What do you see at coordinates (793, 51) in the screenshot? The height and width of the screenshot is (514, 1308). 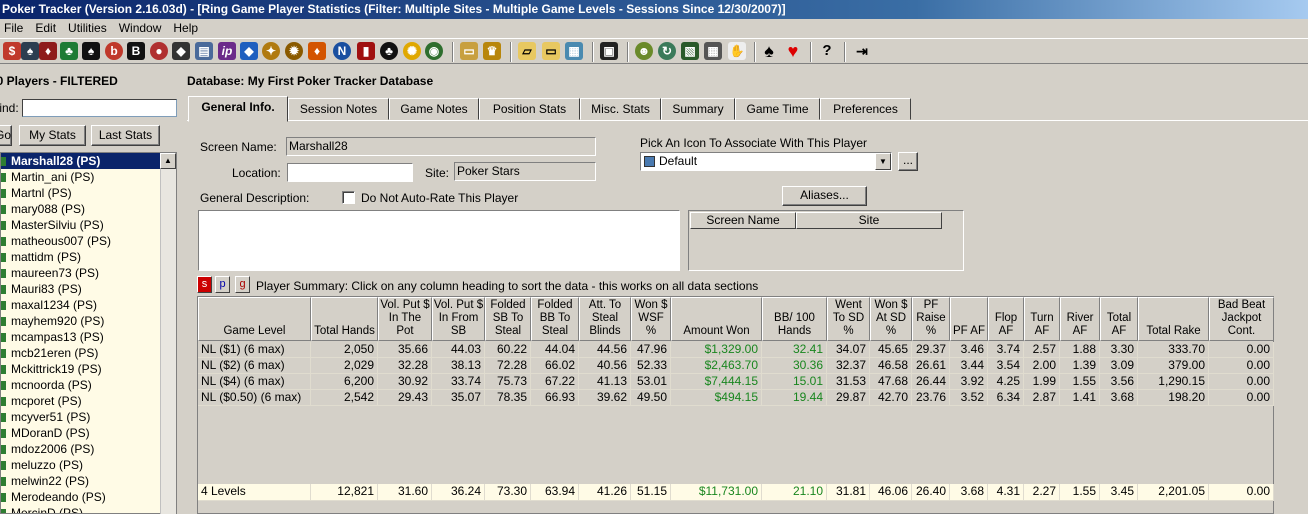 I see `heart-icon: ♥` at bounding box center [793, 51].